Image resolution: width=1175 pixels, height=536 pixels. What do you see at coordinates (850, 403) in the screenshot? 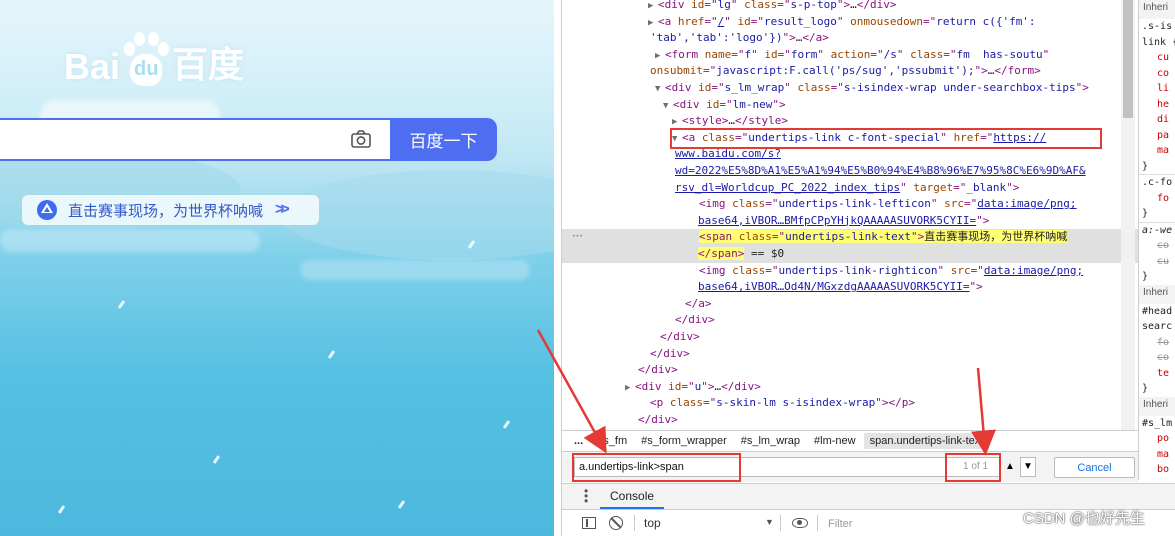
I see `dom-node-line: <p class="s-skin-lm s-isindex-wrap"></p>` at bounding box center [850, 403].